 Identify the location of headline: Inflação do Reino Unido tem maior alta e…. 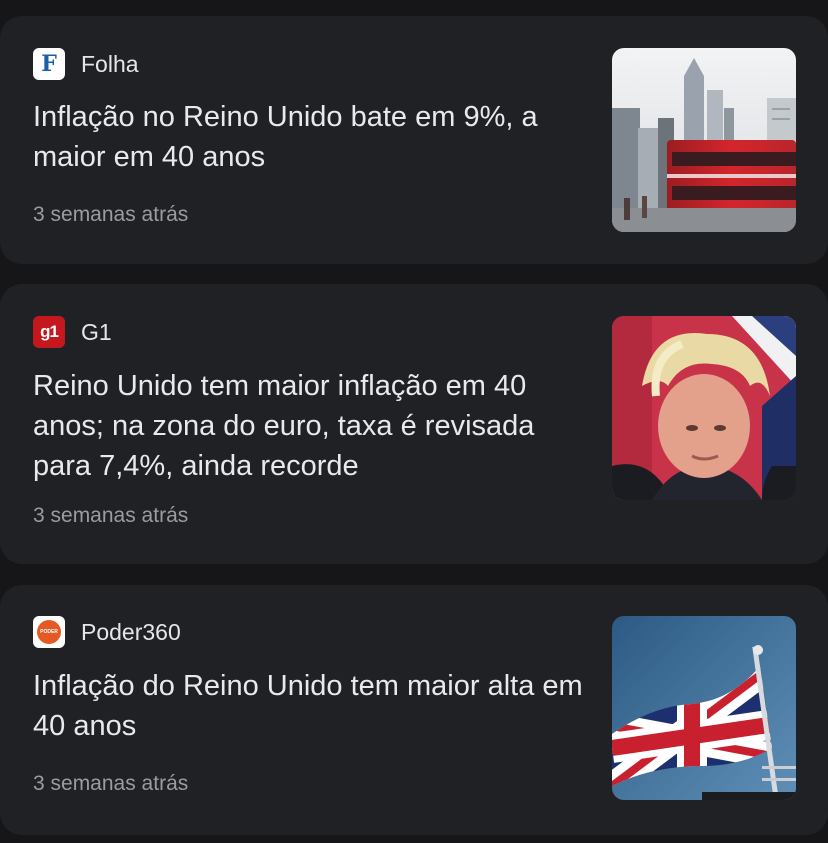
(313, 706).